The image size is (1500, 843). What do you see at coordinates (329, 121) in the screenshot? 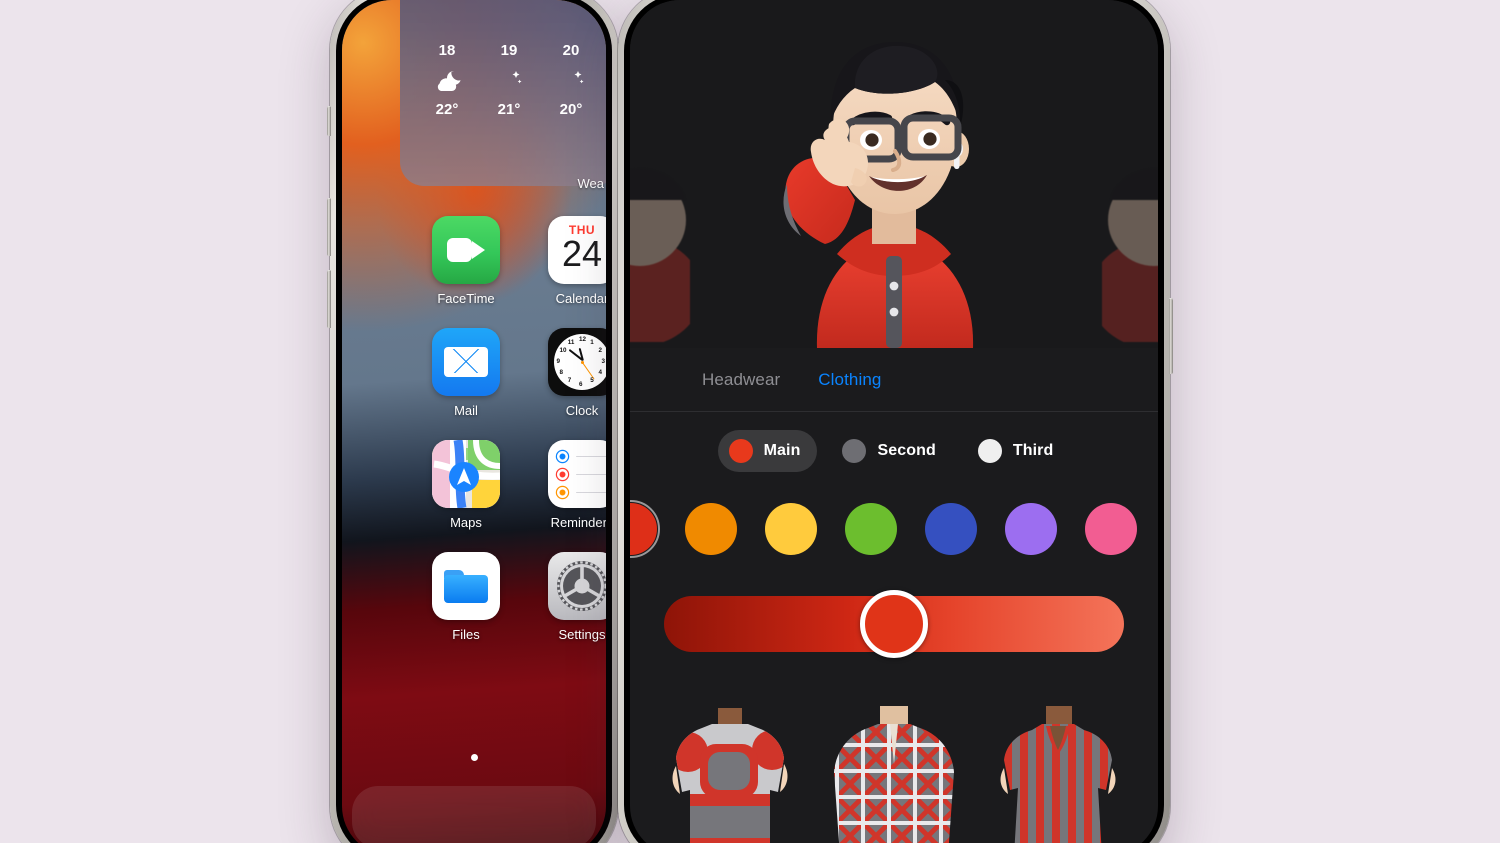
I see `mute-switch` at bounding box center [329, 121].